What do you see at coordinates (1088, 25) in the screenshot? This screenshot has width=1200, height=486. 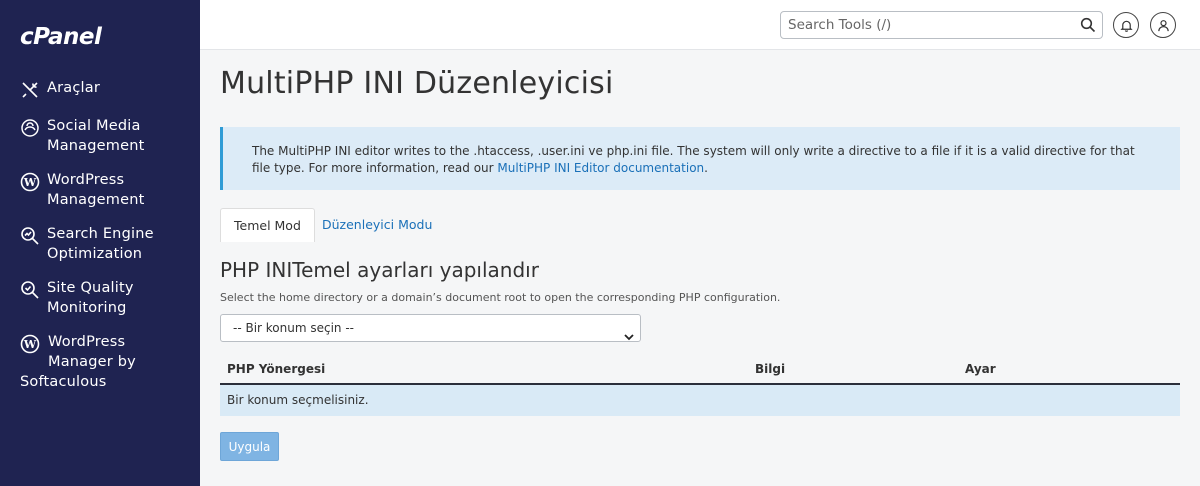 I see `search-icon` at bounding box center [1088, 25].